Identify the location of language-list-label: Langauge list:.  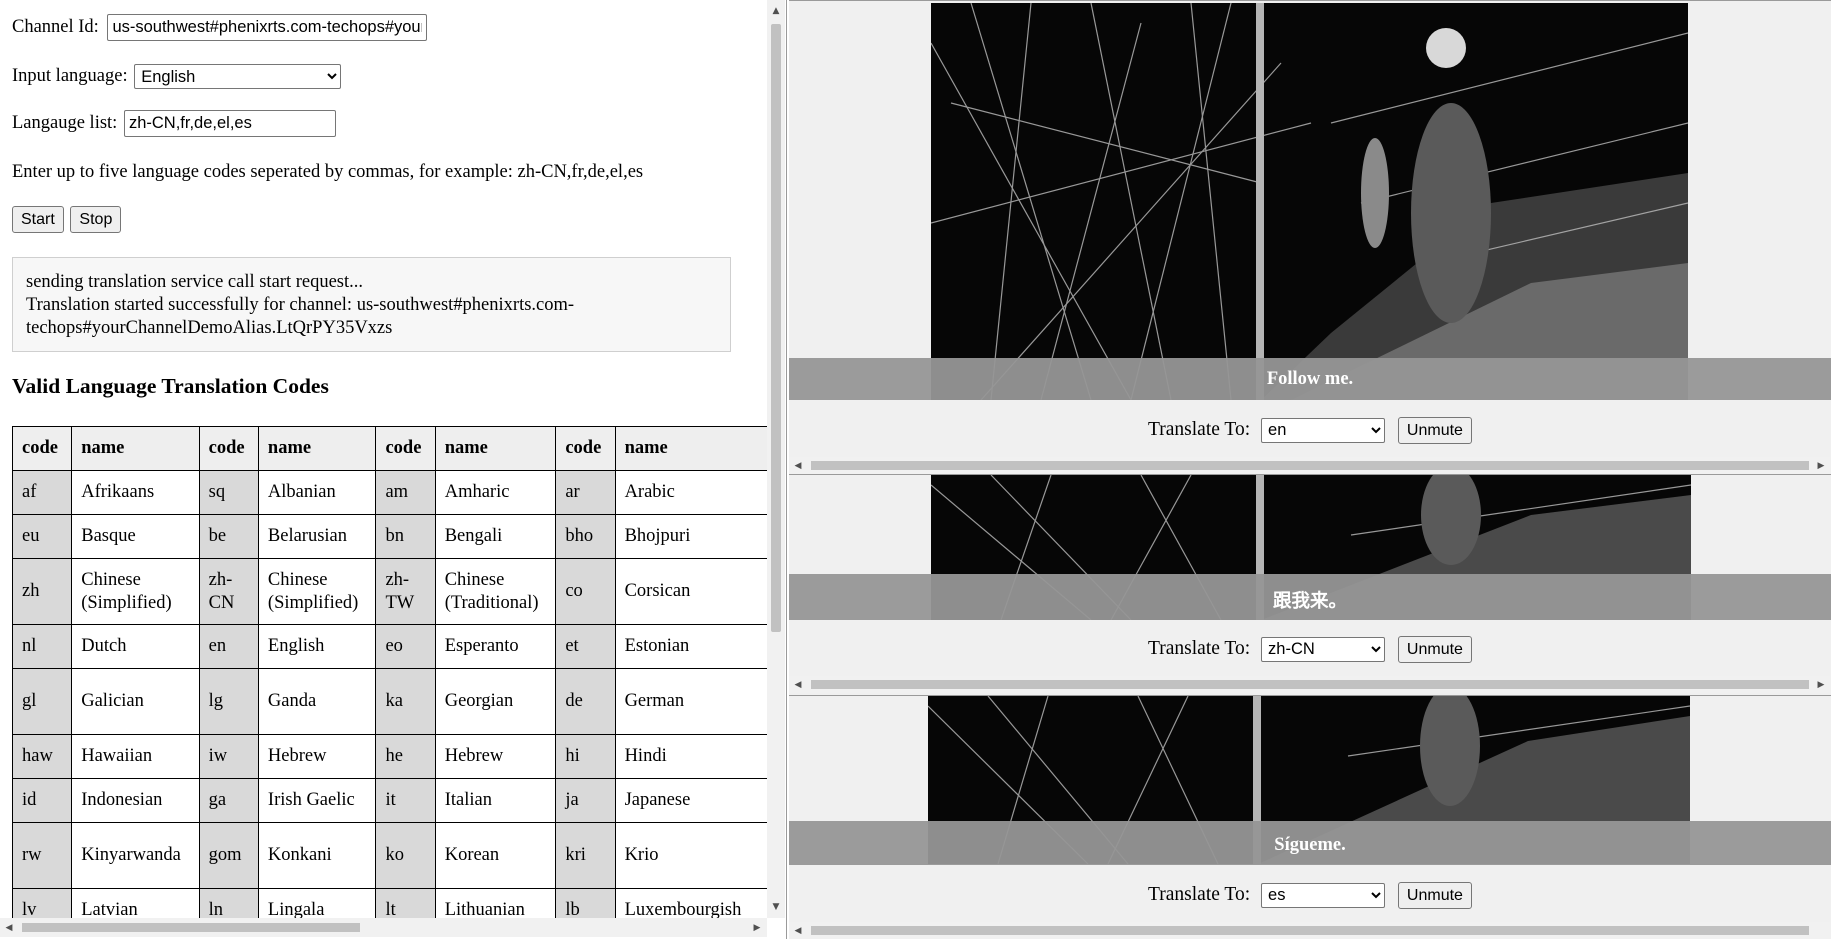
(65, 122).